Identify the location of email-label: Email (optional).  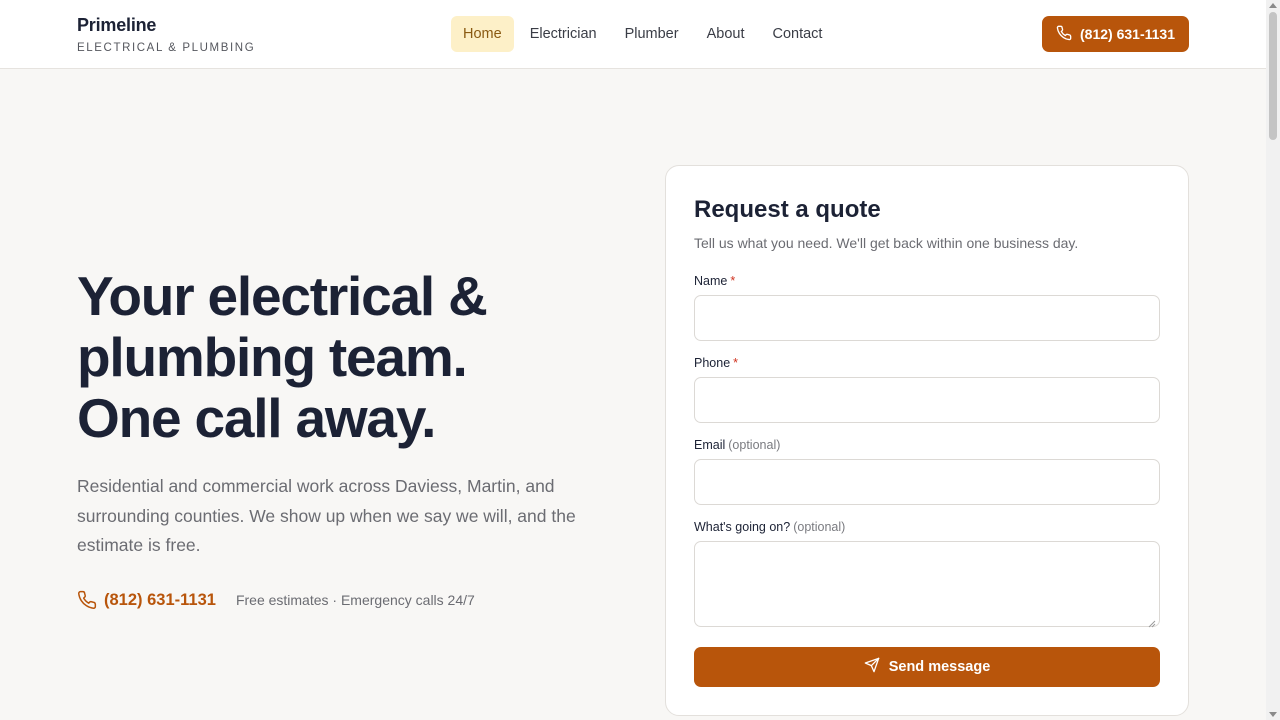
(737, 445).